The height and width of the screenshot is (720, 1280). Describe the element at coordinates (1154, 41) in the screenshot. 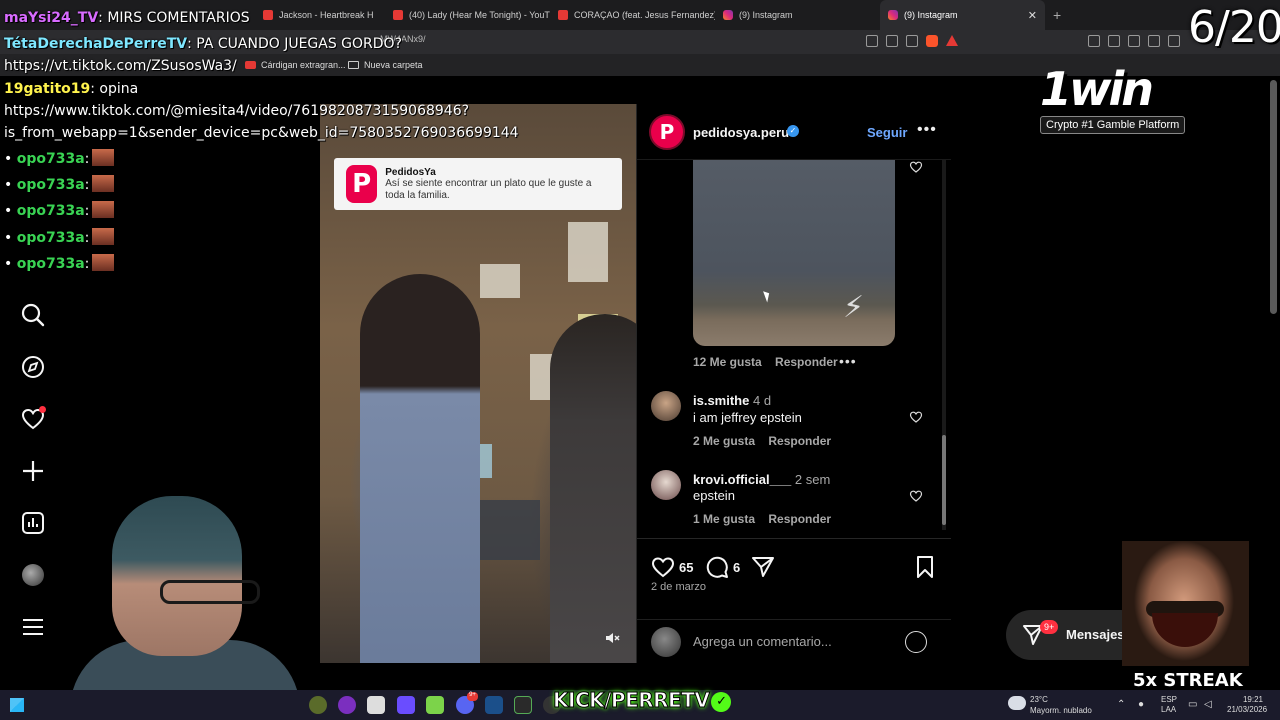

I see `music-icon` at that location.